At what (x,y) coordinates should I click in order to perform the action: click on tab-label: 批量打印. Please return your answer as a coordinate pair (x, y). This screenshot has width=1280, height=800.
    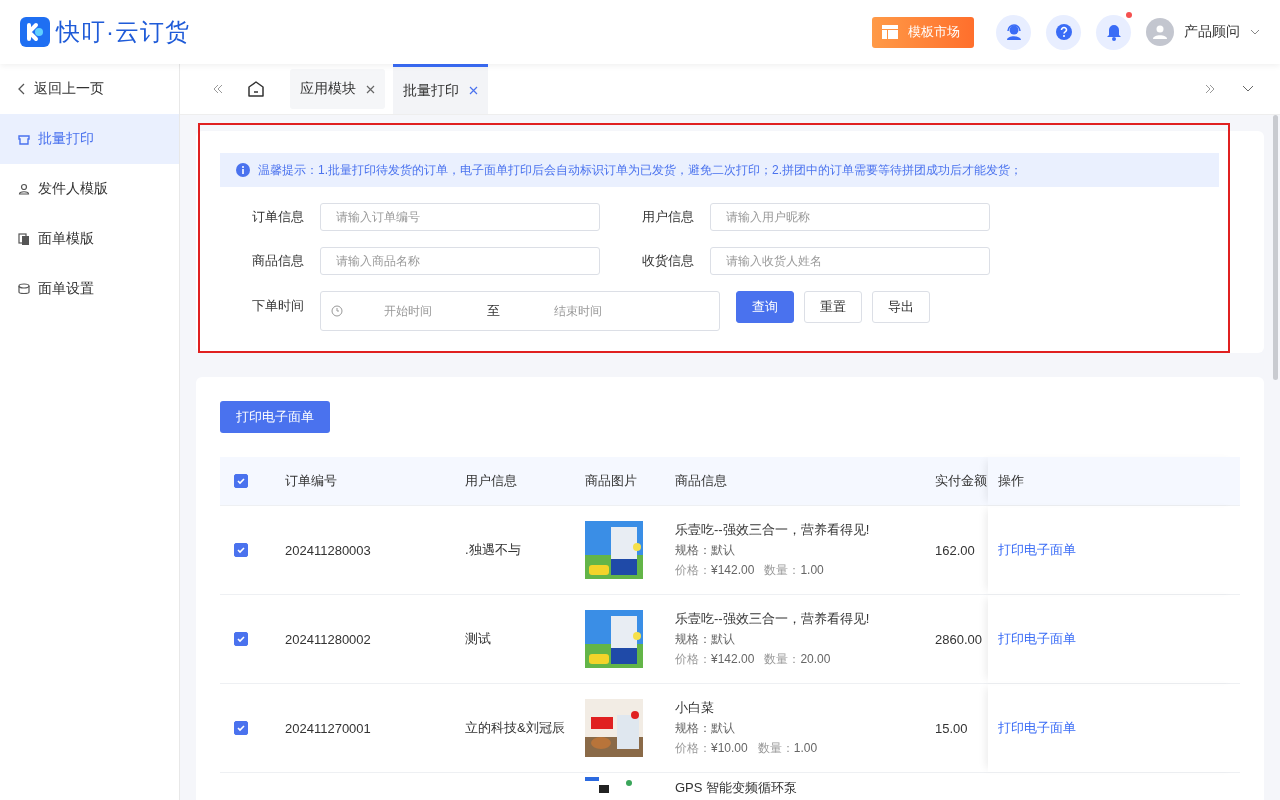
    Looking at the image, I should click on (431, 90).